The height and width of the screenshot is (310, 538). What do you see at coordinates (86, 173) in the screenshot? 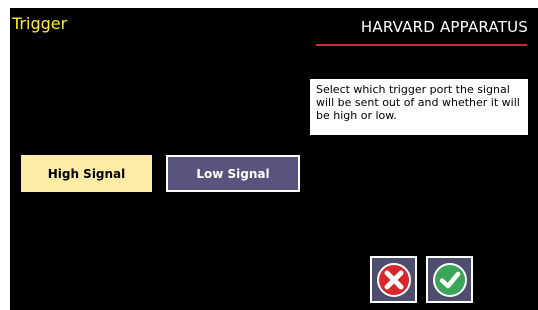
I see `high-signal-button: High Signal` at bounding box center [86, 173].